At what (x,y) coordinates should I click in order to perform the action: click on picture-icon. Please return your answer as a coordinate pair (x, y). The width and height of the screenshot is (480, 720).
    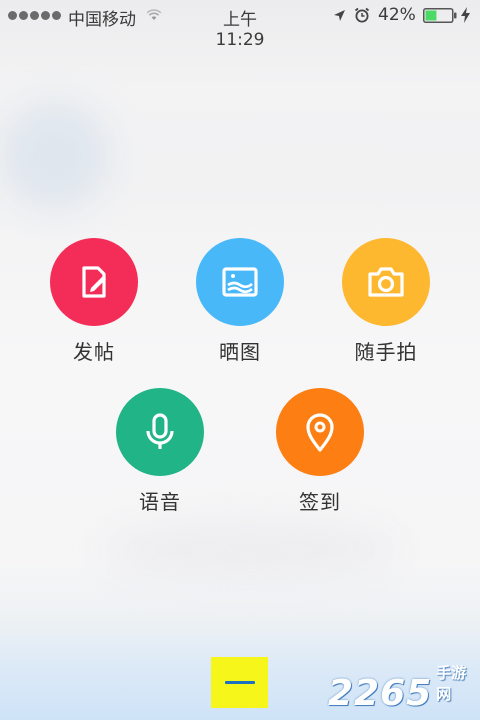
    Looking at the image, I should click on (240, 282).